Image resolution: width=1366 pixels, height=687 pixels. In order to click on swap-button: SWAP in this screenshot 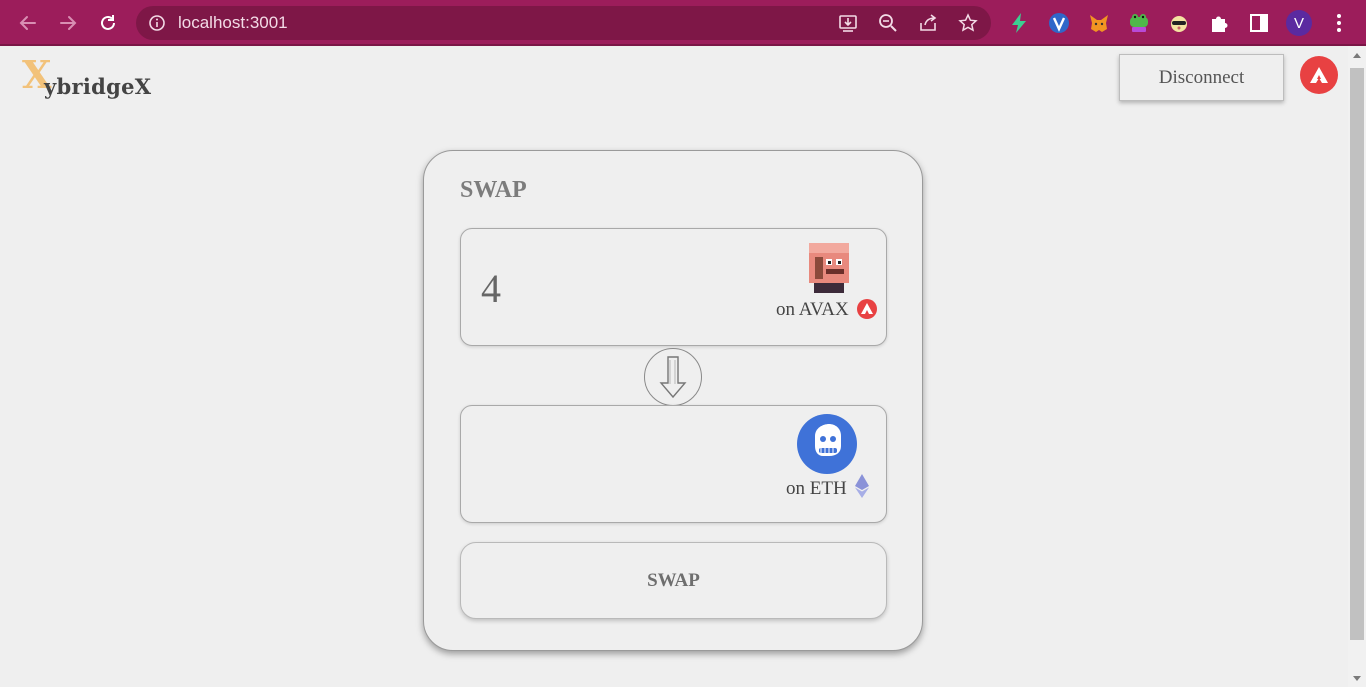, I will do `click(673, 580)`.